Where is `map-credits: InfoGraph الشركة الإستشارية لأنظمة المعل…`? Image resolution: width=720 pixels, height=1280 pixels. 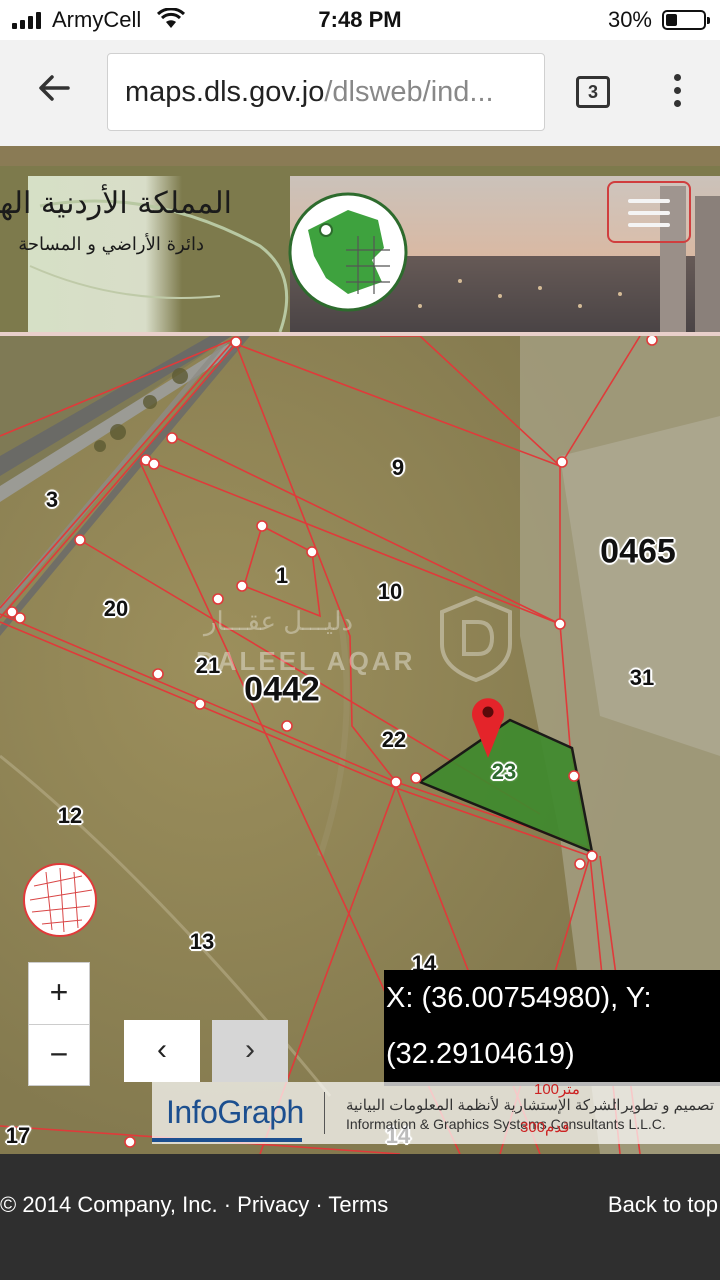 map-credits: InfoGraph الشركة الإستشارية لأنظمة المعل… is located at coordinates (436, 1113).